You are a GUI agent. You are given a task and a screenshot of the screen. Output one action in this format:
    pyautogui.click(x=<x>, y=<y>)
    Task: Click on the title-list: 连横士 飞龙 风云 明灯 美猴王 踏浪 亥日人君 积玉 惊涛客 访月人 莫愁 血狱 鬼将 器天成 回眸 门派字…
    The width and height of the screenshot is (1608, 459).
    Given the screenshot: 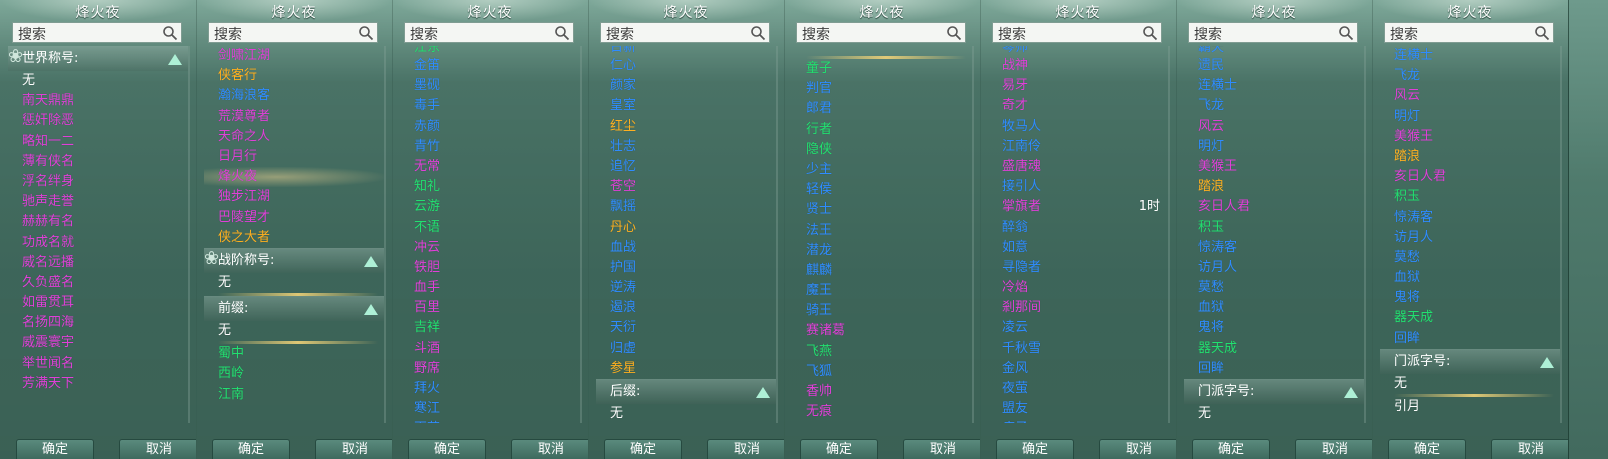 What is the action you would take?
    pyautogui.click(x=1471, y=234)
    